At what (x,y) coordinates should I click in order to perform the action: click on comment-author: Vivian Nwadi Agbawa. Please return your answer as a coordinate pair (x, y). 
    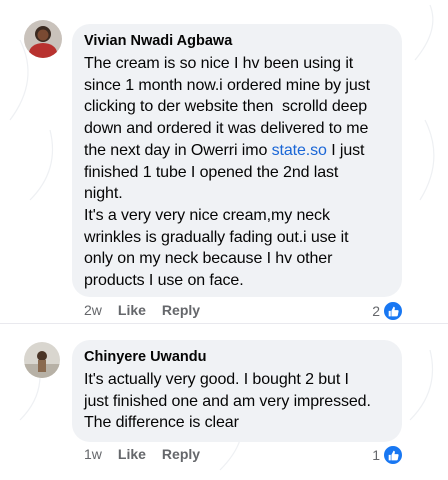
    Looking at the image, I should click on (237, 41).